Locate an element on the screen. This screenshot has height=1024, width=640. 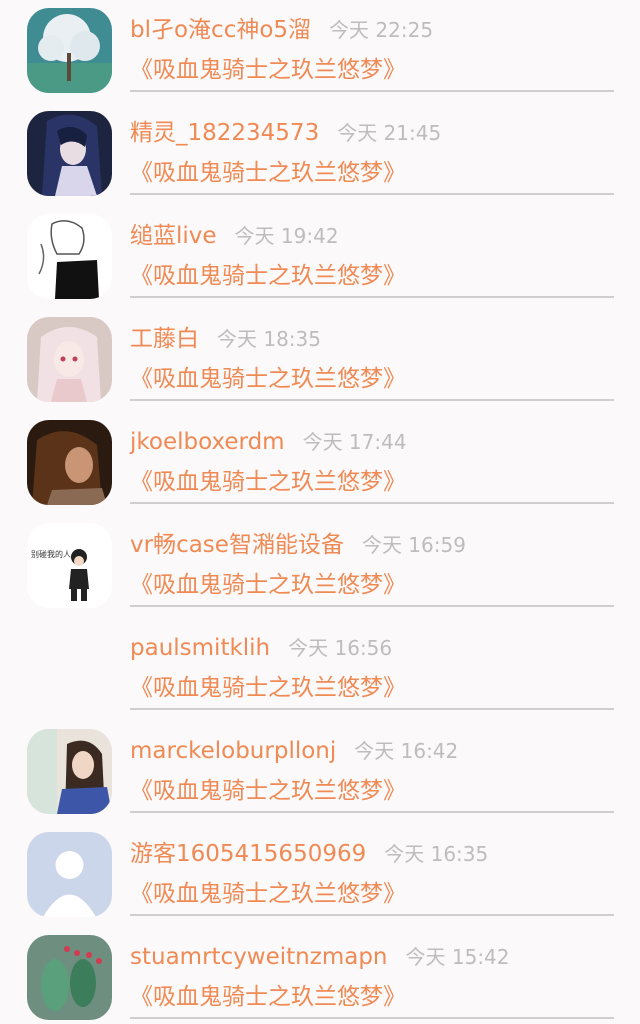
timestamp: 今天 16:59 is located at coordinates (413, 545).